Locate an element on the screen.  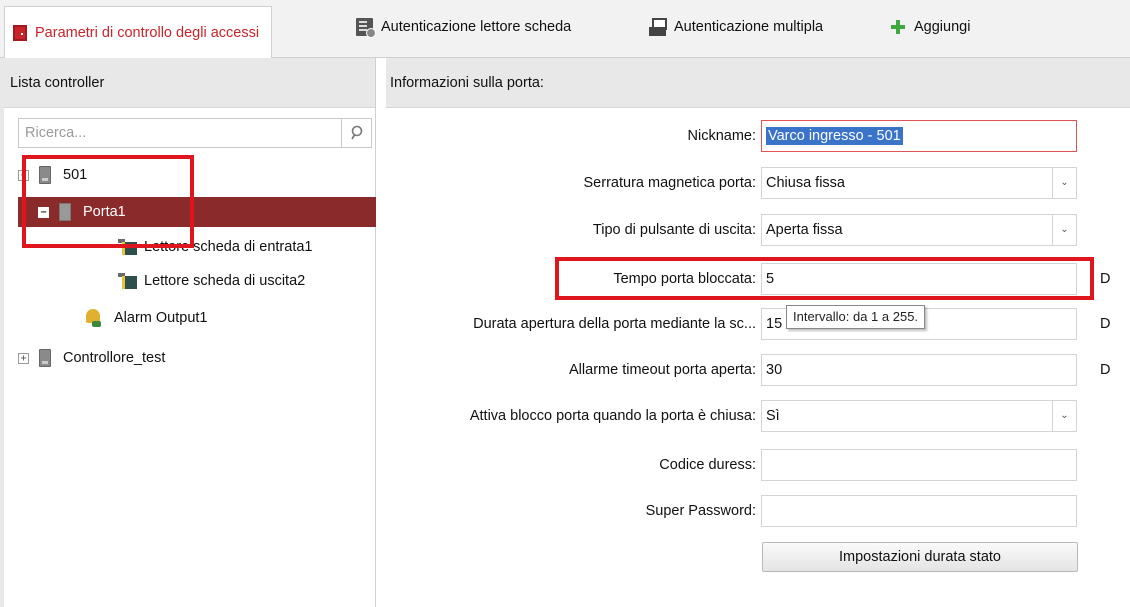
tree-node-label: Lettore scheda di uscita2 is located at coordinates (225, 281).